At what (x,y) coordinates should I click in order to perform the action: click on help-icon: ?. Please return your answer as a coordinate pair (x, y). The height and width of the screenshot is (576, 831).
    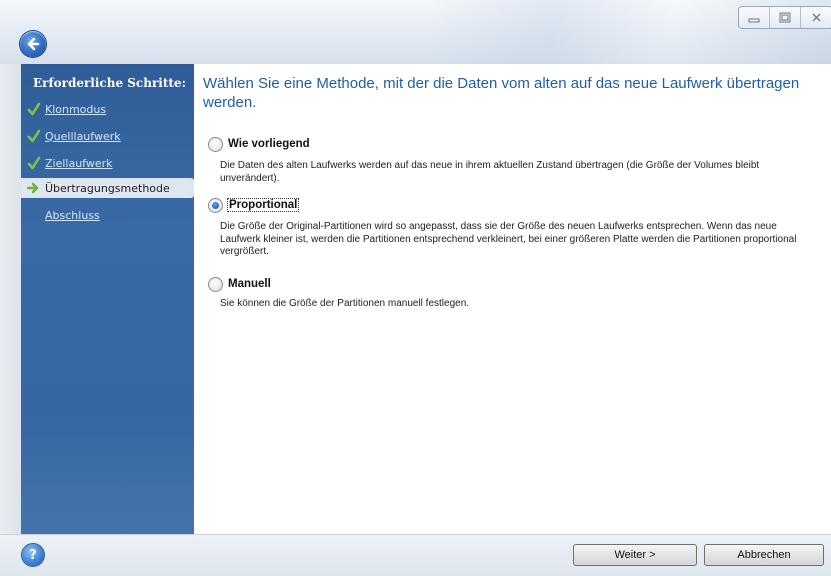
    Looking at the image, I should click on (33, 555).